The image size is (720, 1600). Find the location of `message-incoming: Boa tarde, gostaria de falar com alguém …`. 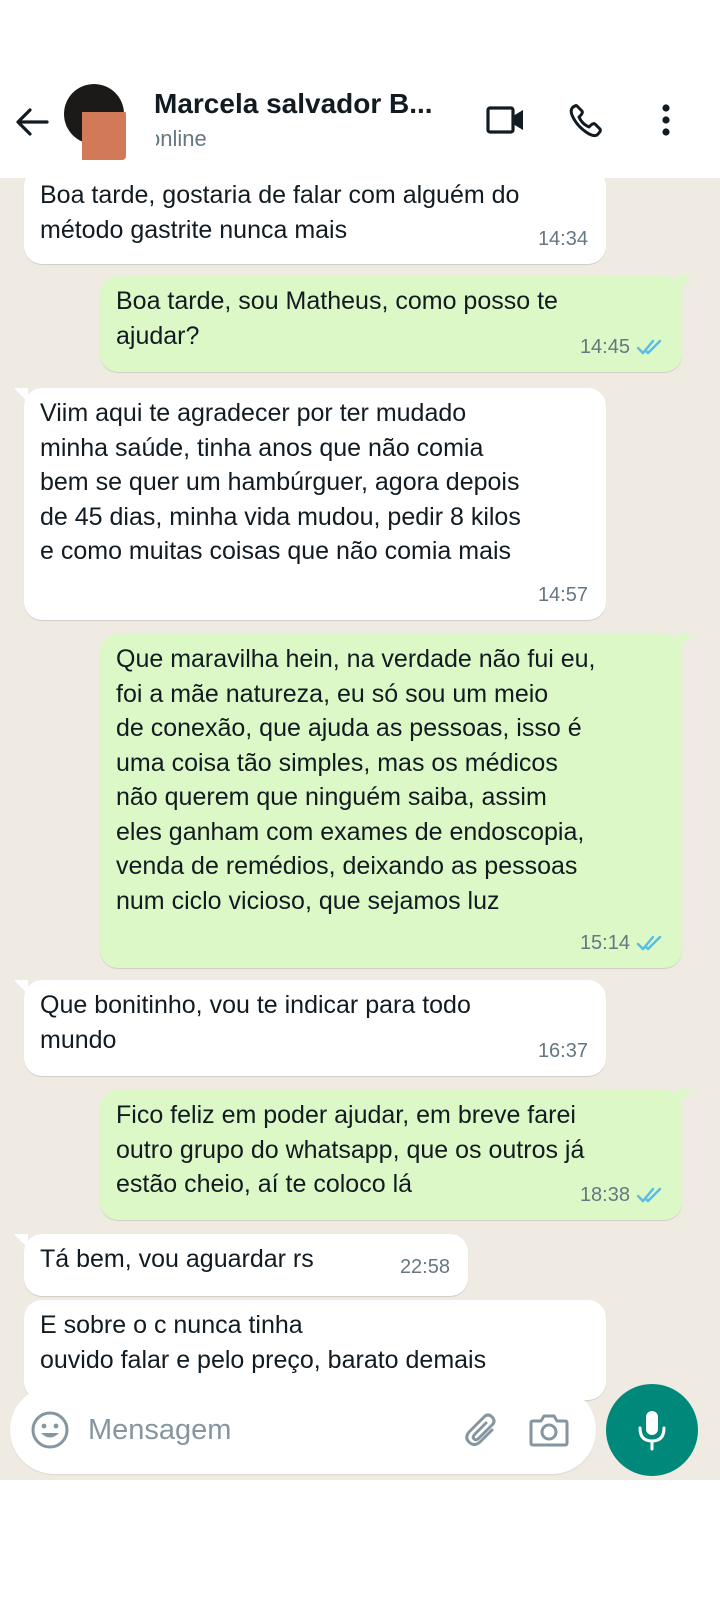

message-incoming: Boa tarde, gostaria de falar com alguém … is located at coordinates (315, 221).